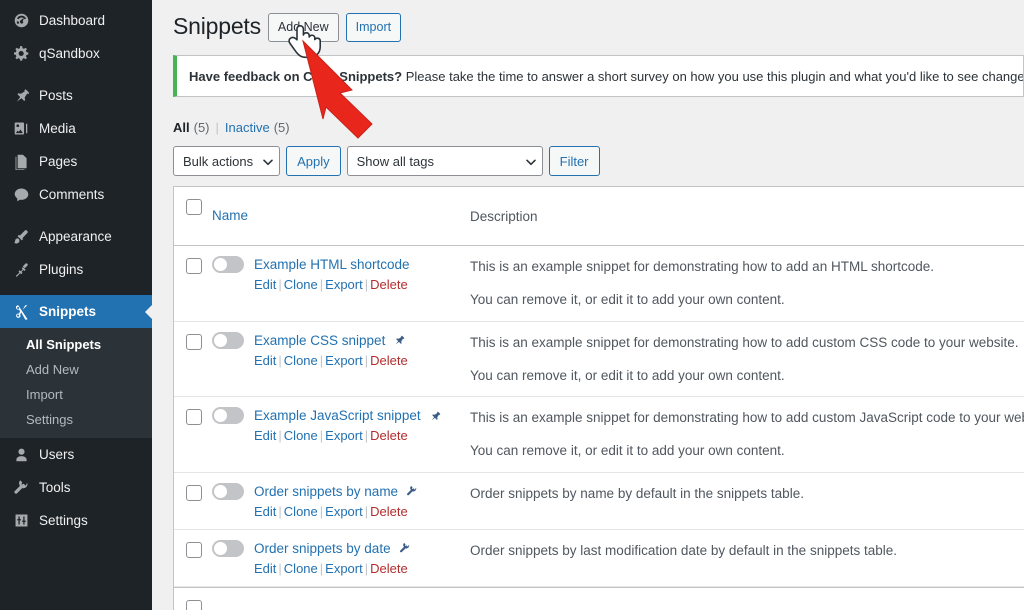 This screenshot has width=1024, height=610. Describe the element at coordinates (76, 128) in the screenshot. I see `sidebar-item-media: Media` at that location.